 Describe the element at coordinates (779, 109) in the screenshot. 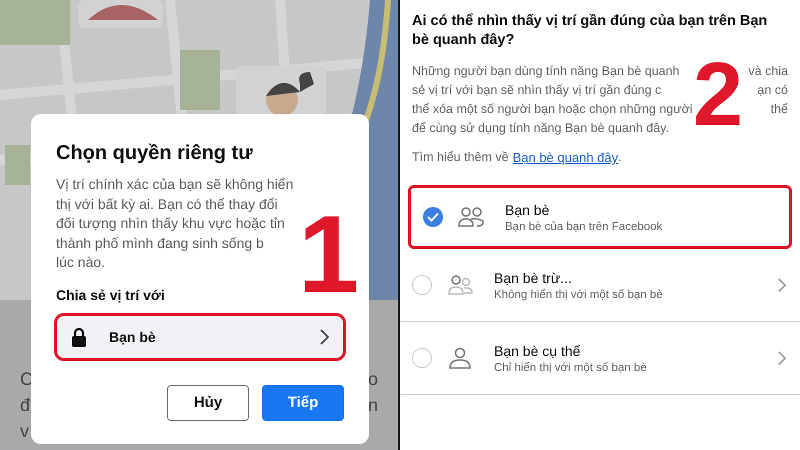

I see `description-fragment: thể` at that location.